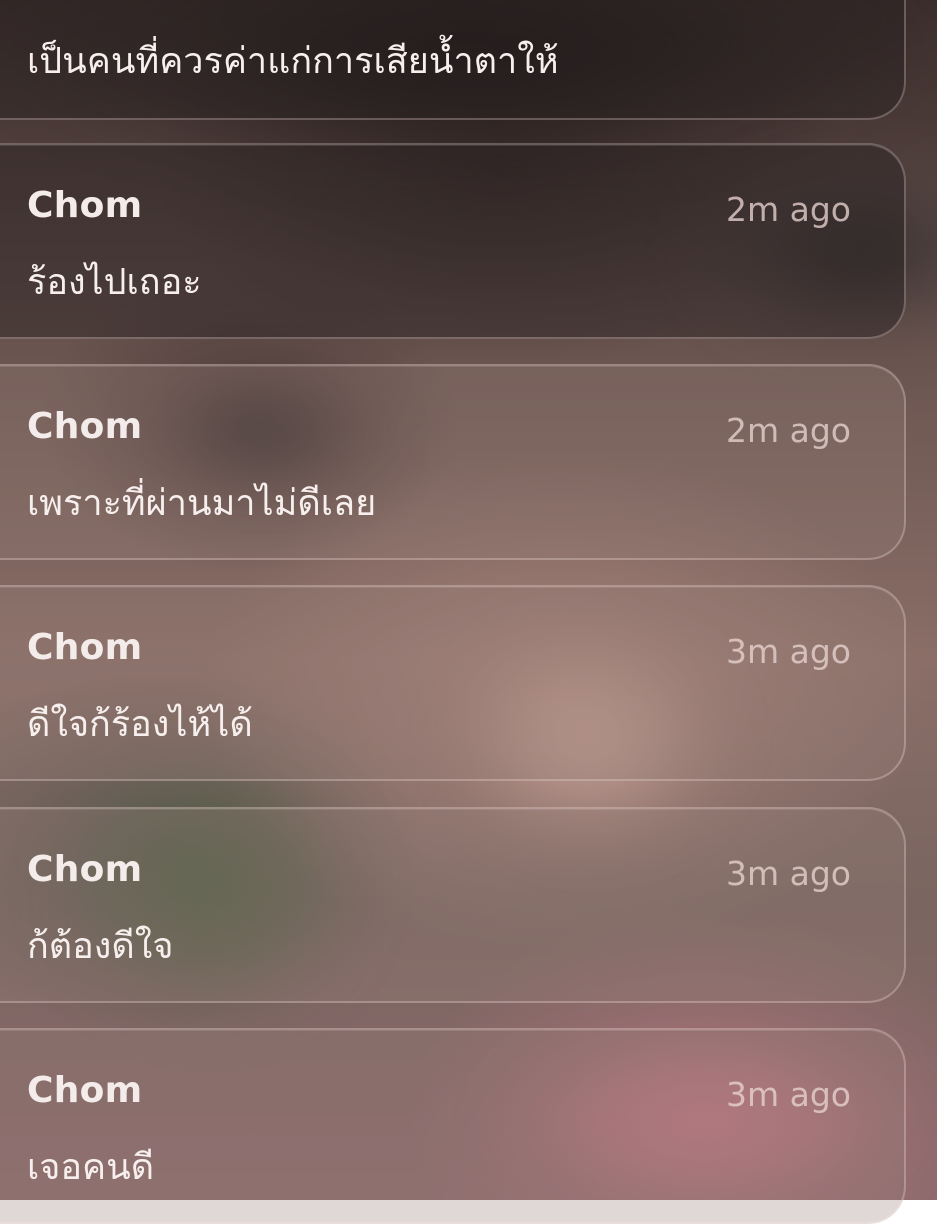 This screenshot has height=1224, width=937. Describe the element at coordinates (114, 282) in the screenshot. I see `notification-message: ร้องไปเถอะ` at that location.